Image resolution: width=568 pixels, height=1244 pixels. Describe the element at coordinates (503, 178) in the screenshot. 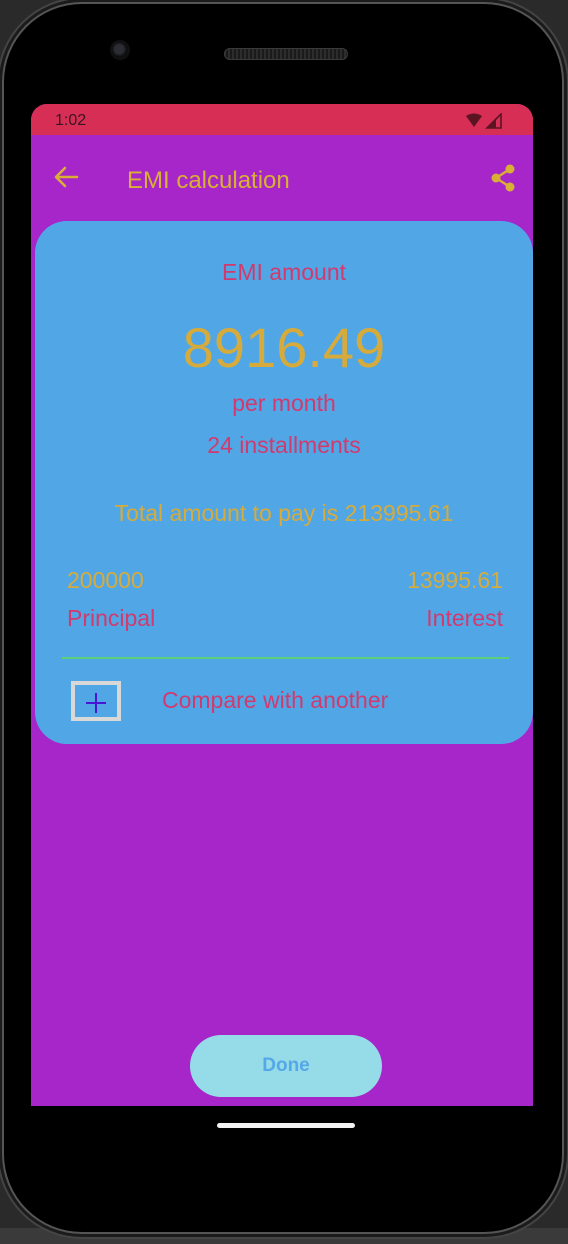

I see `share-icon` at that location.